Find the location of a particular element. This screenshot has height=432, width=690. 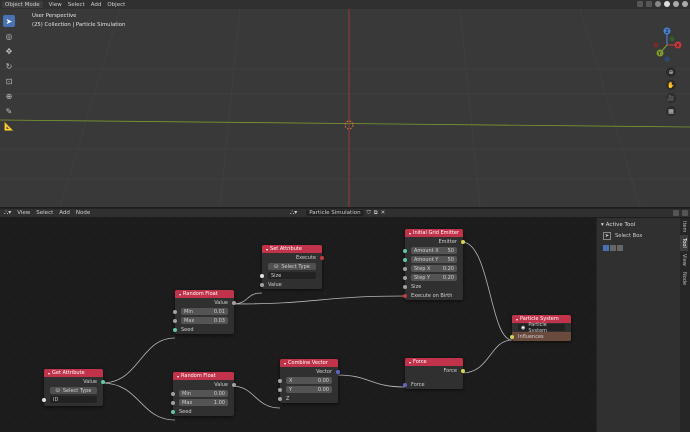

node-random-float-2: Random Float Value Min 0.00 Max 1.00 Seed is located at coordinates (203, 394).